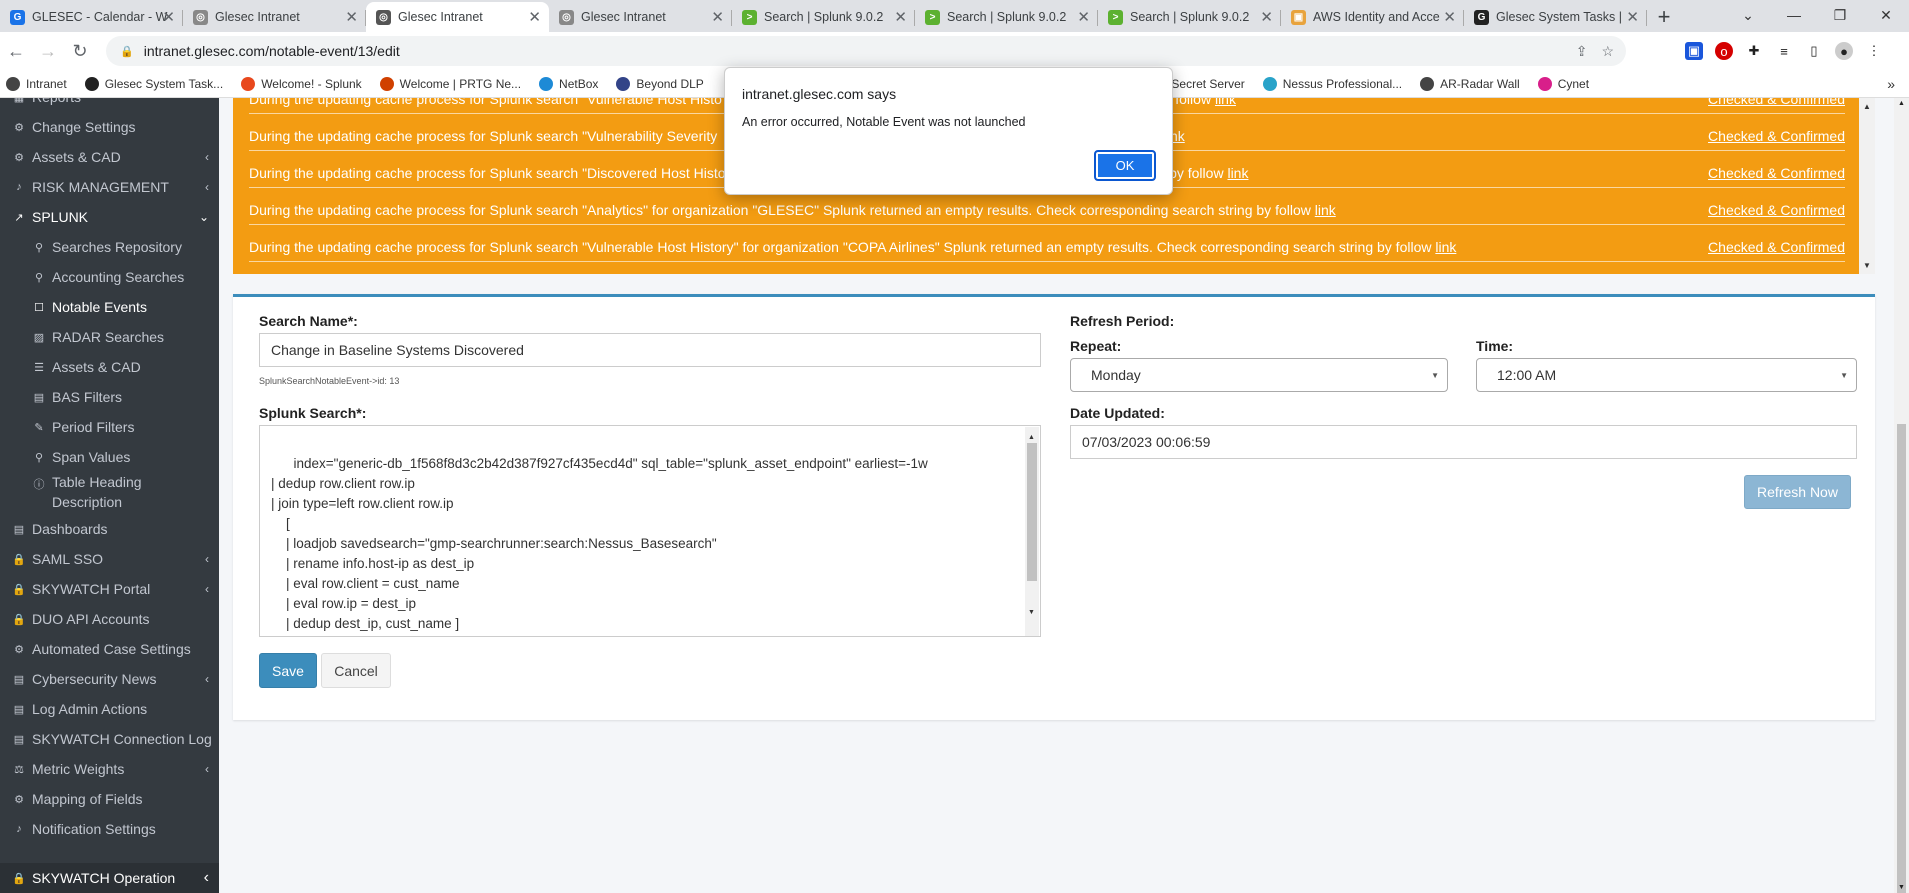 The height and width of the screenshot is (893, 1909). I want to click on time-value: 12:00 AM, so click(1527, 375).